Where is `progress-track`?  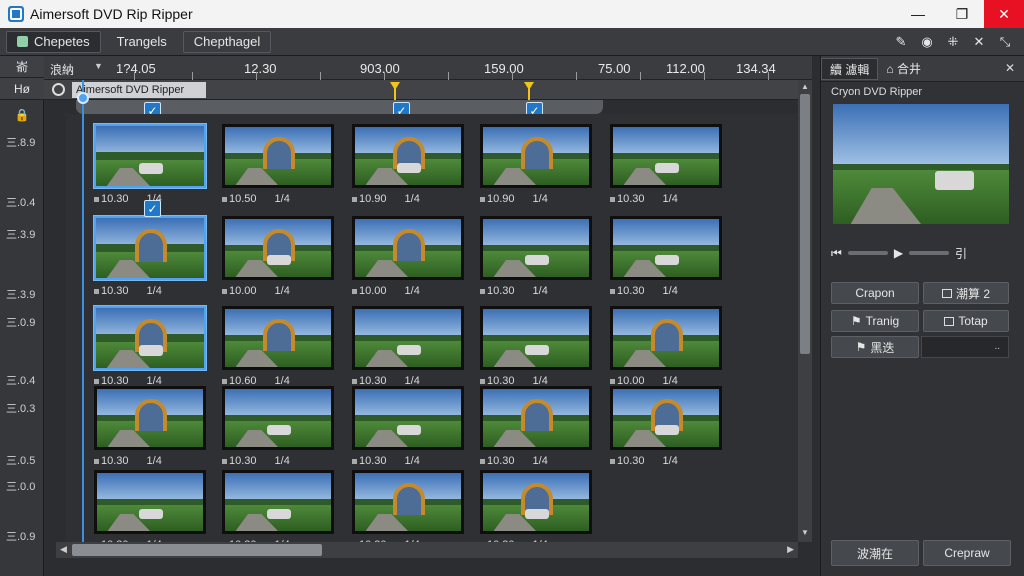 progress-track is located at coordinates (929, 253).